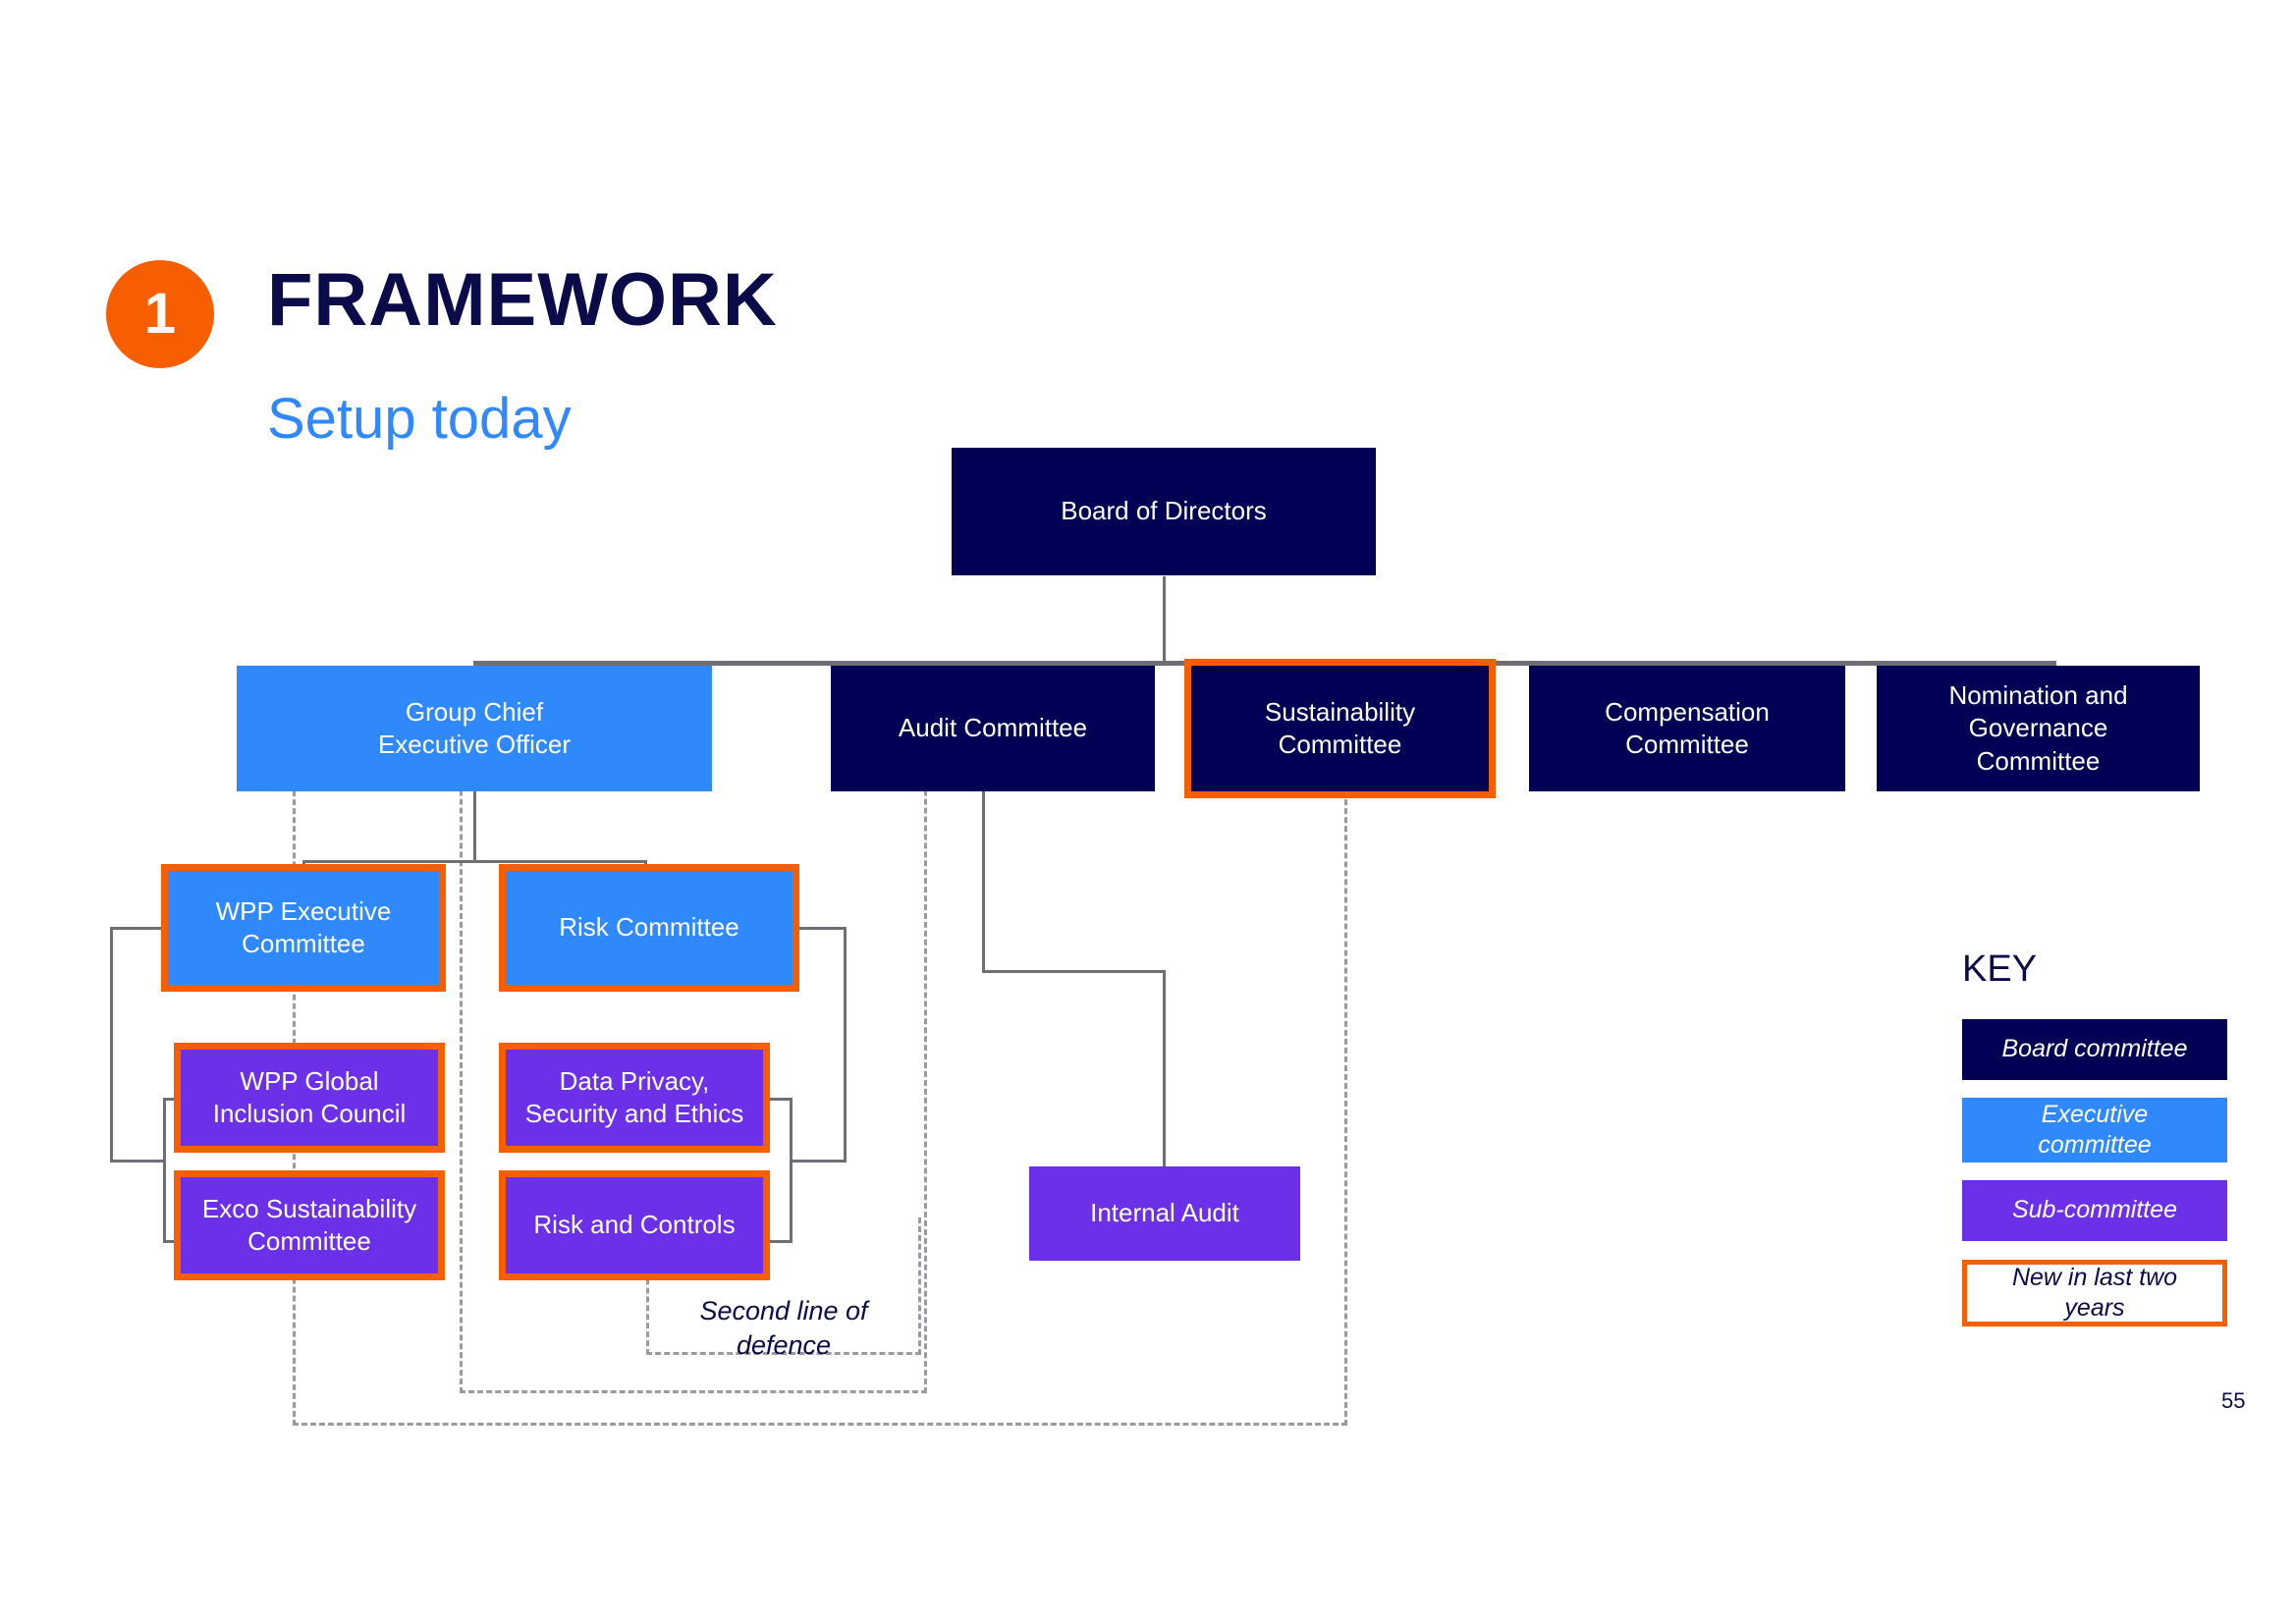  I want to click on connector-wpp-exec-left-trunk, so click(111, 1045).